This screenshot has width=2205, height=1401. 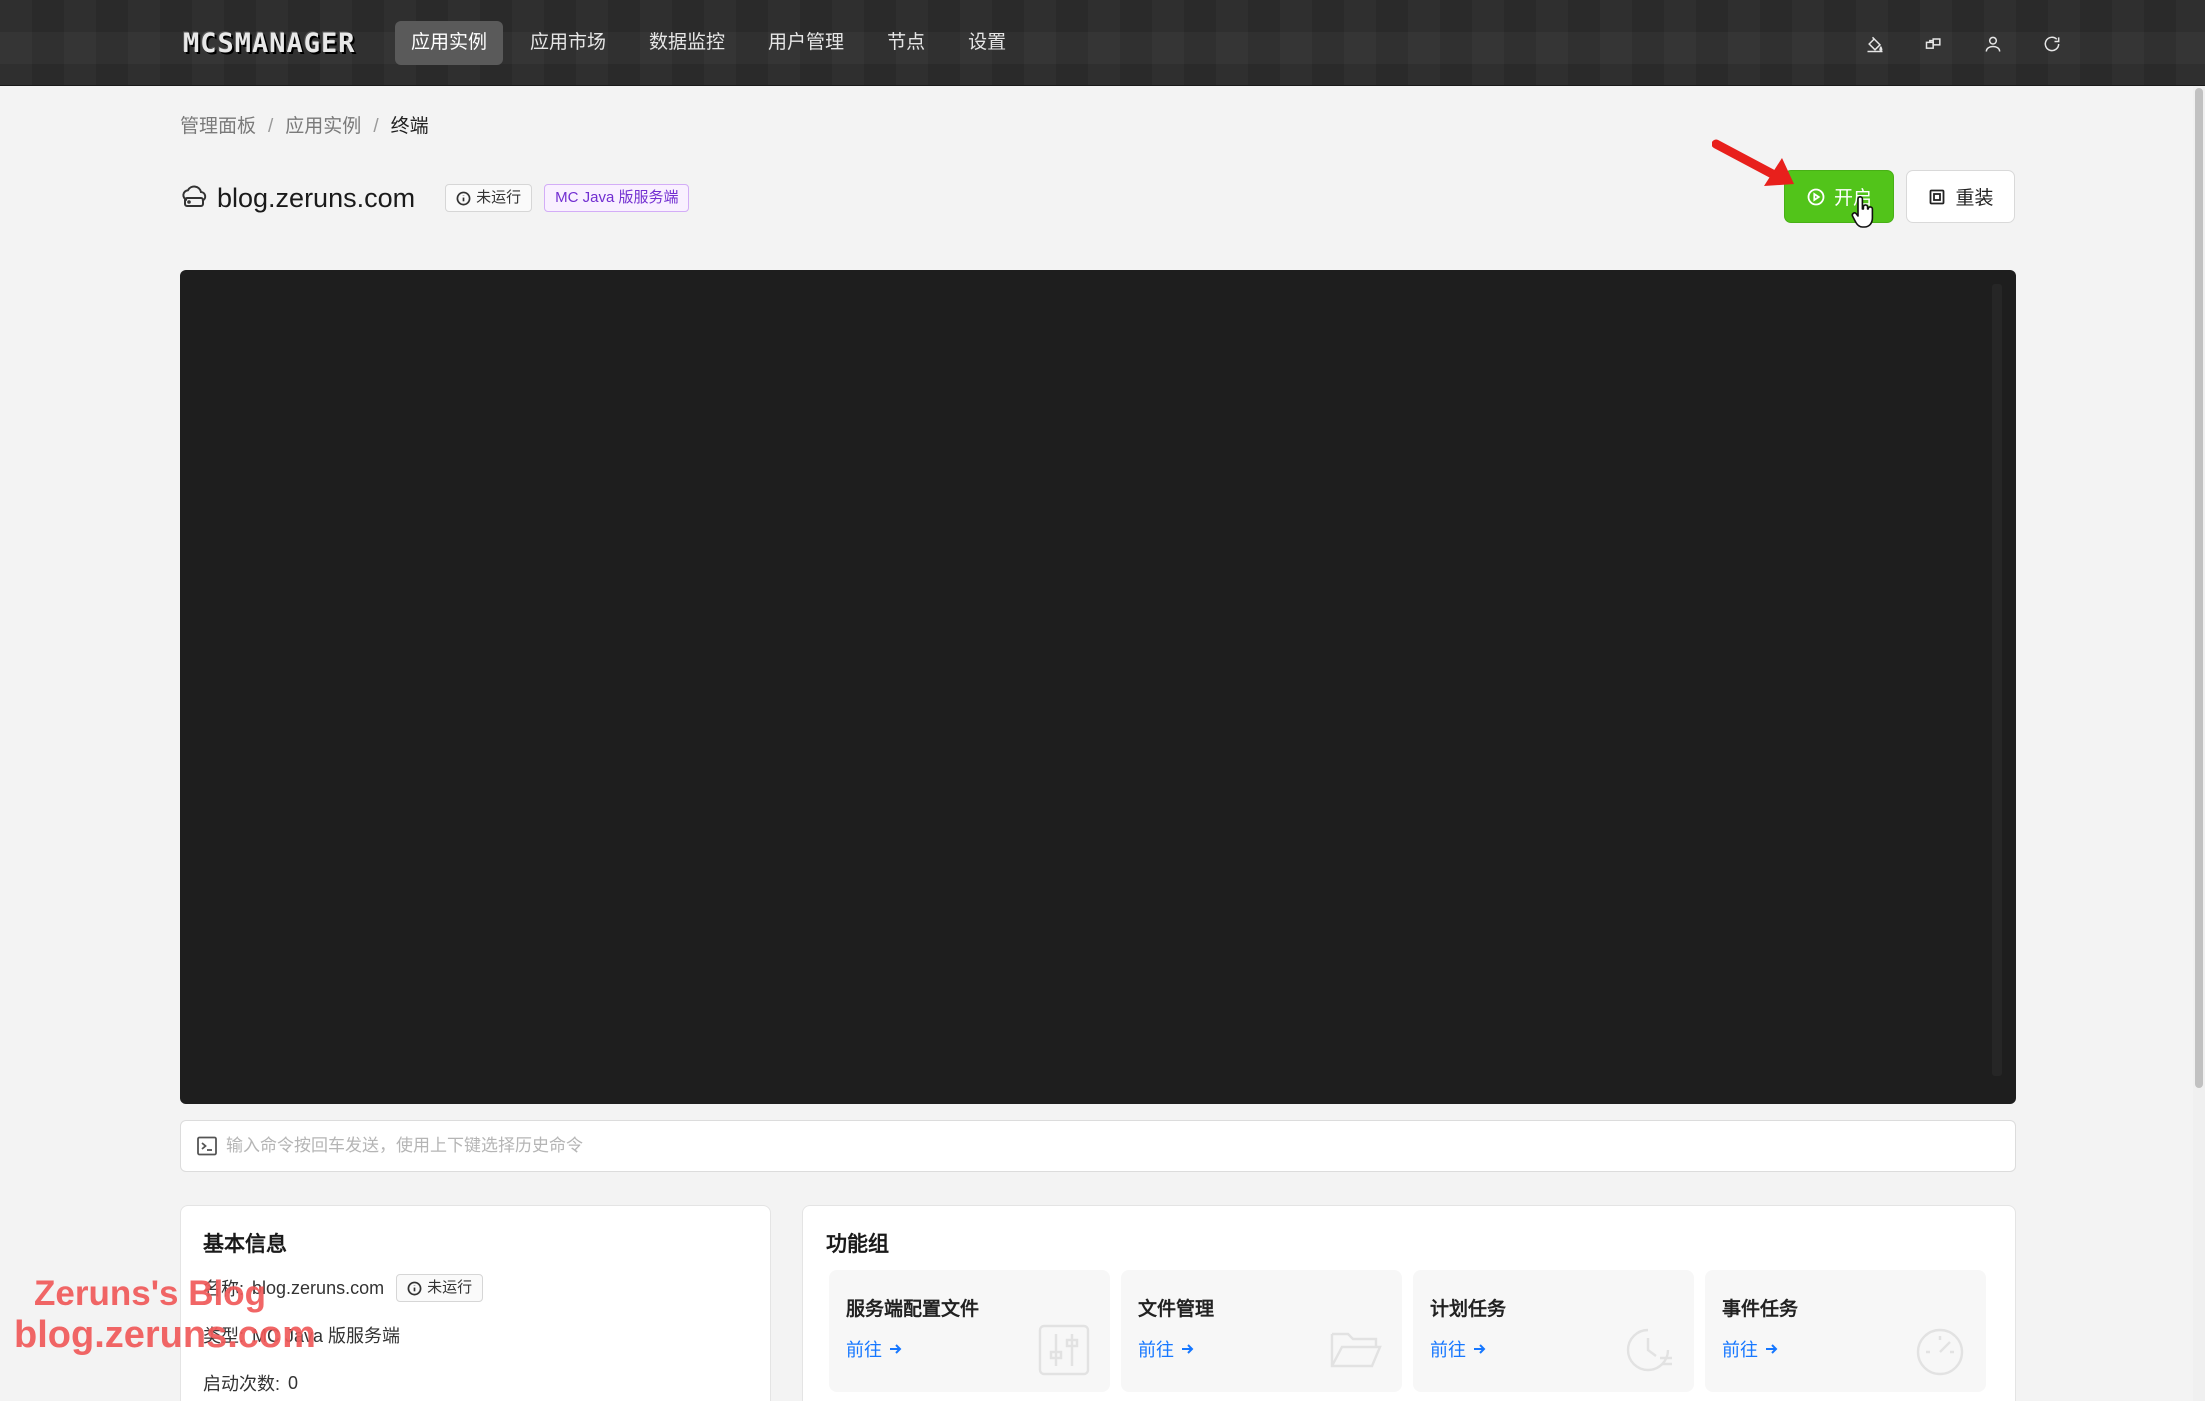 What do you see at coordinates (1553, 1331) in the screenshot?
I see `tile-scheduled-tasks: 计划任务 前往` at bounding box center [1553, 1331].